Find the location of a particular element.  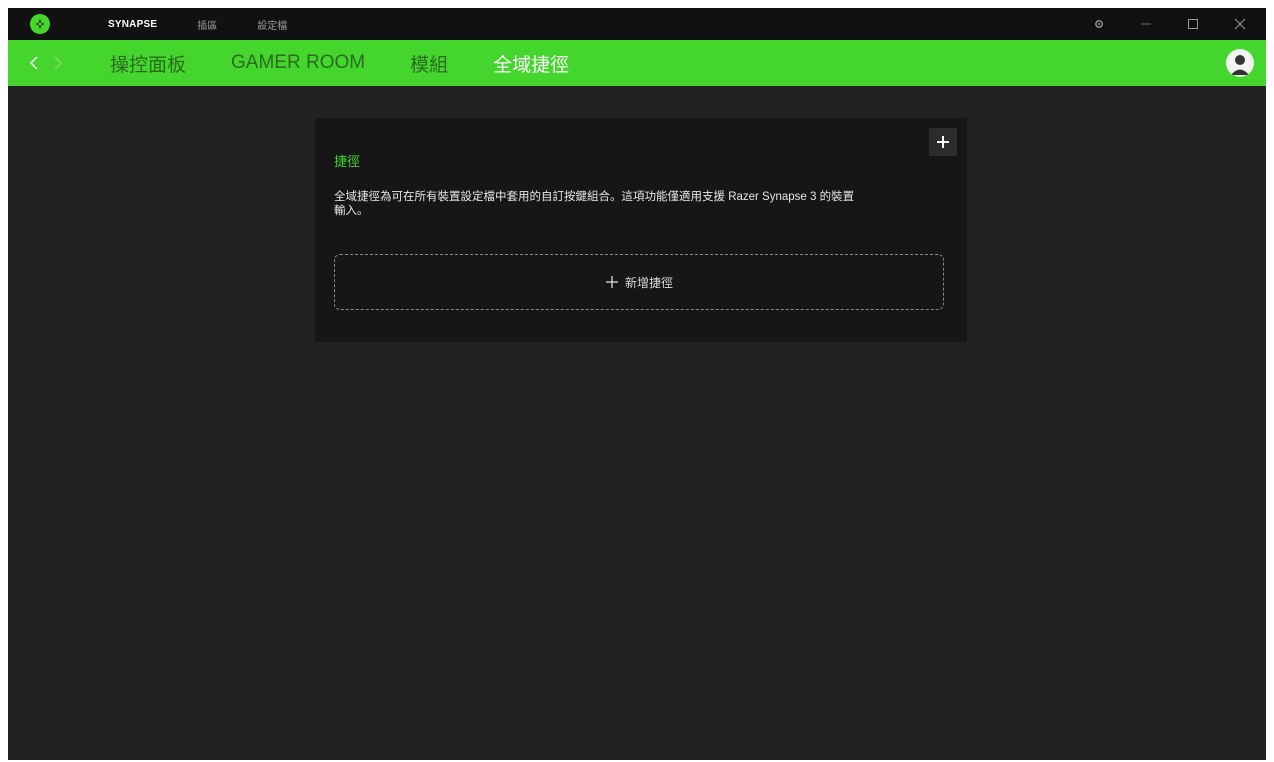

nav-arrows is located at coordinates (46, 63).